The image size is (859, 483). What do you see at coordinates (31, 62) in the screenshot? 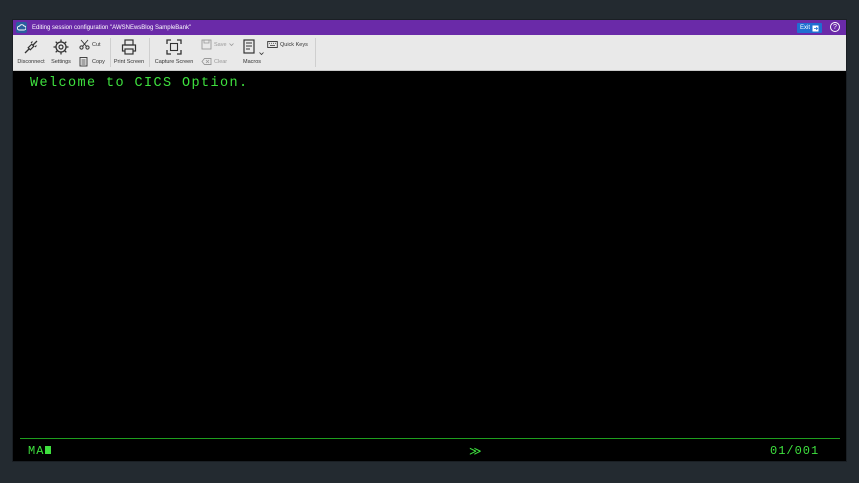
I see `disconnect-label: Disconnect` at bounding box center [31, 62].